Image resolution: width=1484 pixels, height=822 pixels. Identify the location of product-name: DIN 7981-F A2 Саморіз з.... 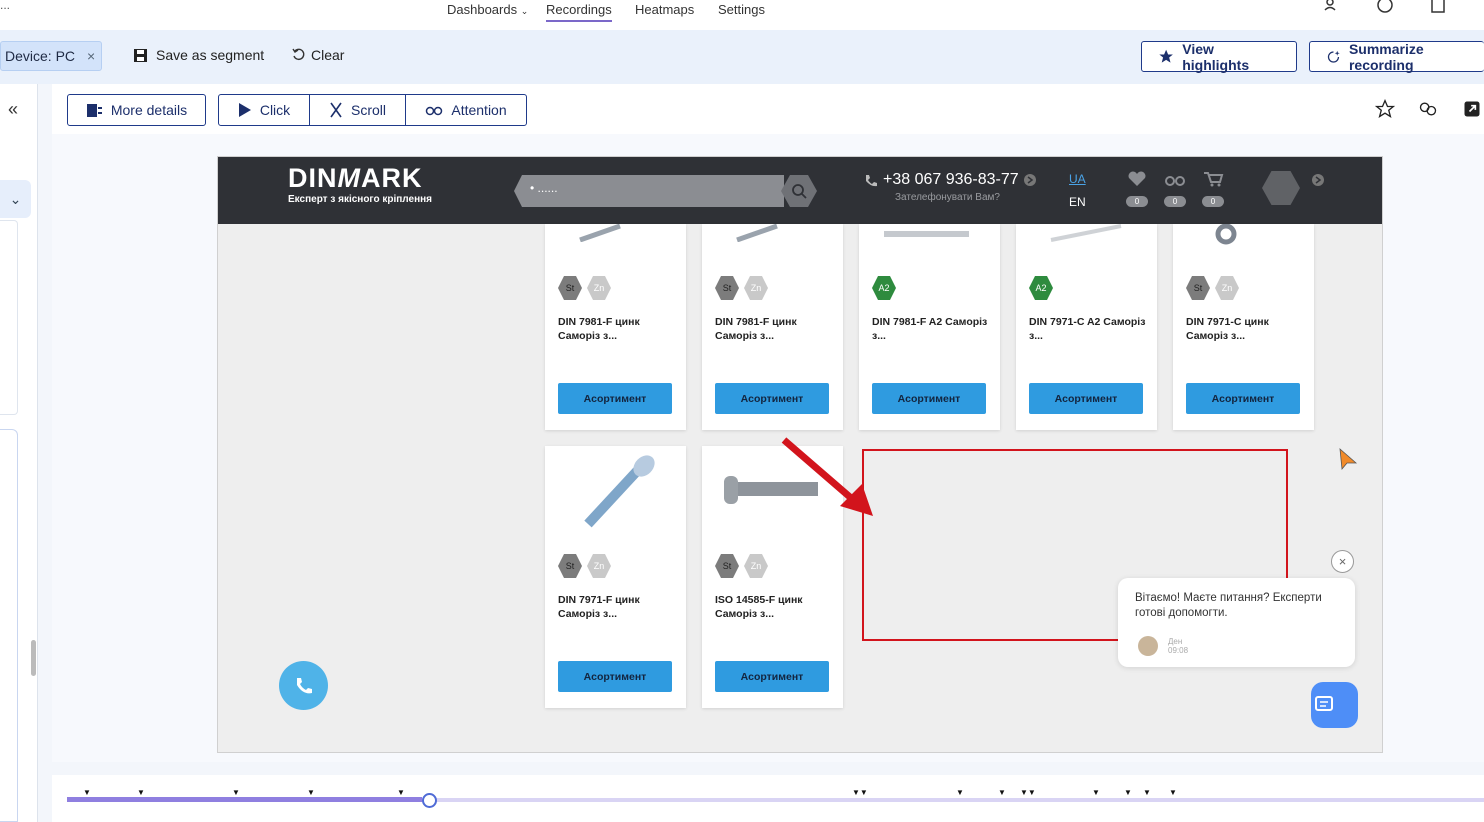
(932, 329).